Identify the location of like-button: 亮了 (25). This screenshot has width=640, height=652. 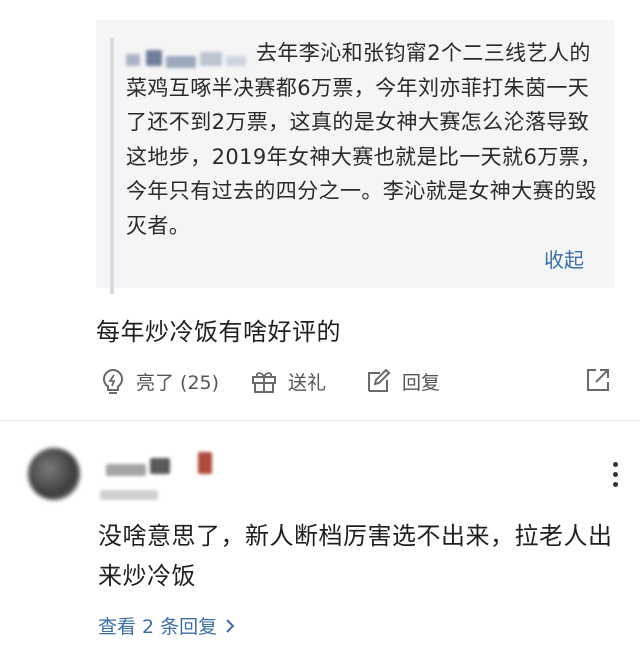
(159, 381).